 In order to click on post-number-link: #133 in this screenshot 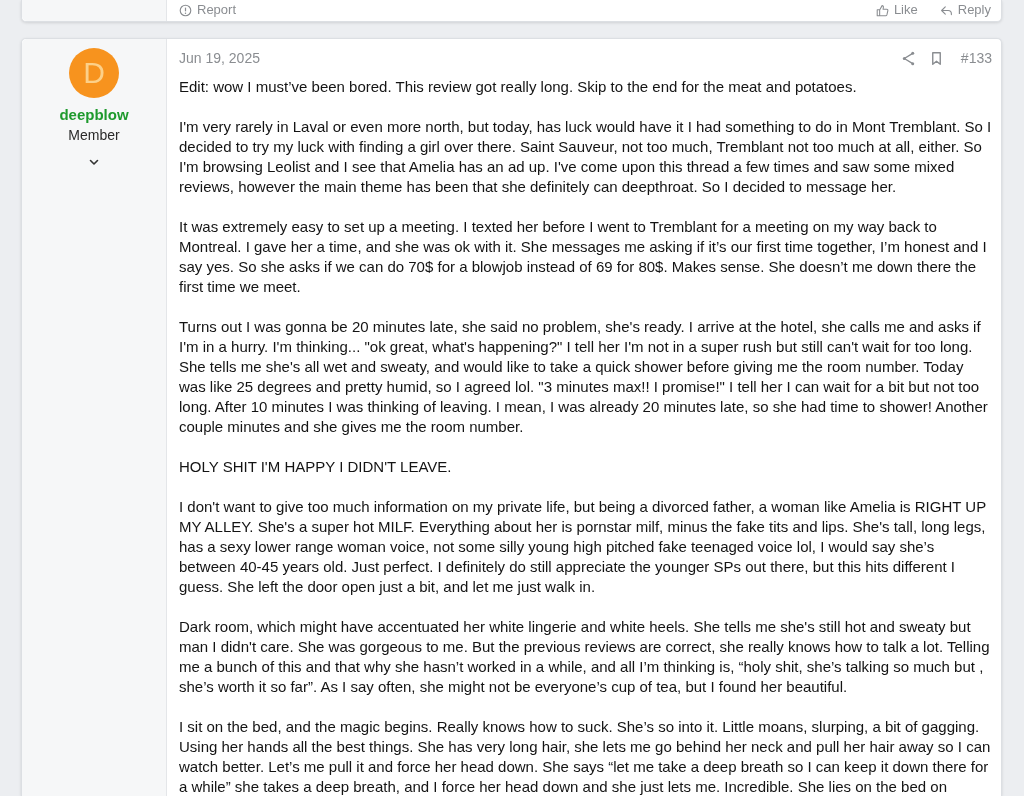, I will do `click(976, 58)`.